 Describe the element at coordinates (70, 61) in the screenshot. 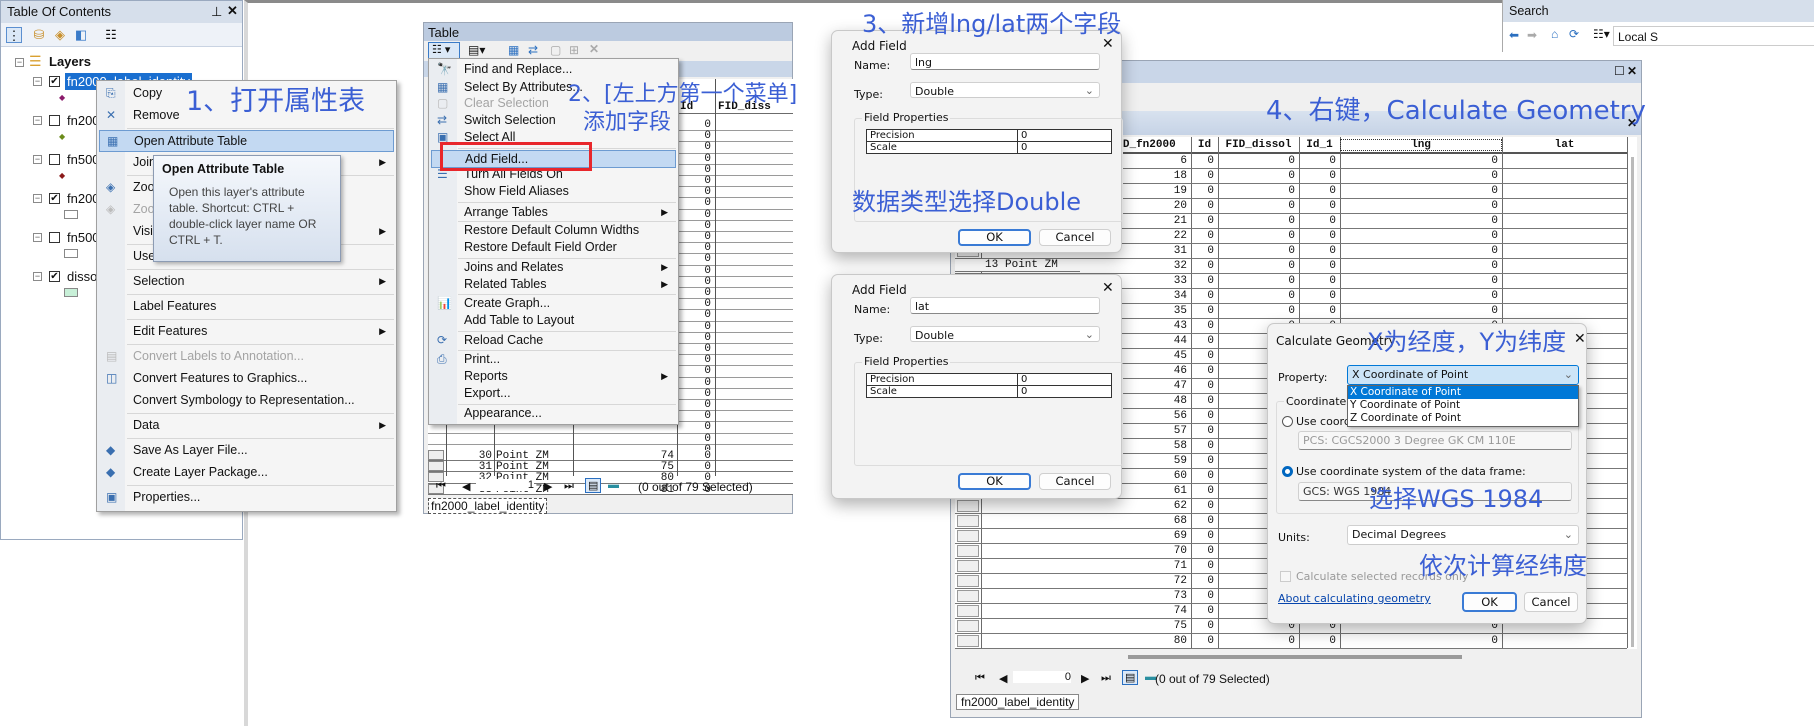

I see `layers-root: Layers` at that location.